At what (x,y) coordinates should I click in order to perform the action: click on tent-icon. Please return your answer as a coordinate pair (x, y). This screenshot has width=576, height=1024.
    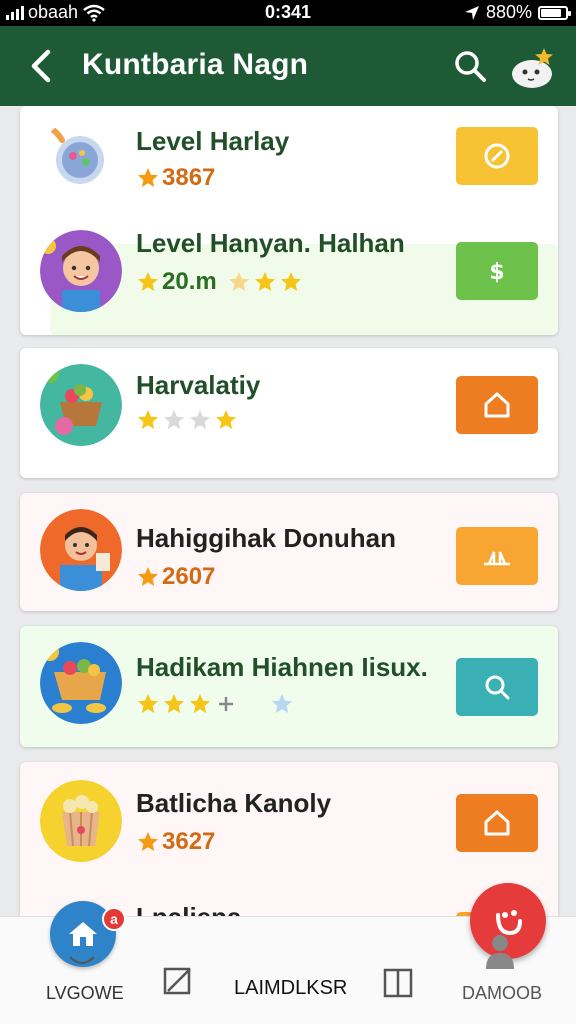
    Looking at the image, I should click on (497, 558).